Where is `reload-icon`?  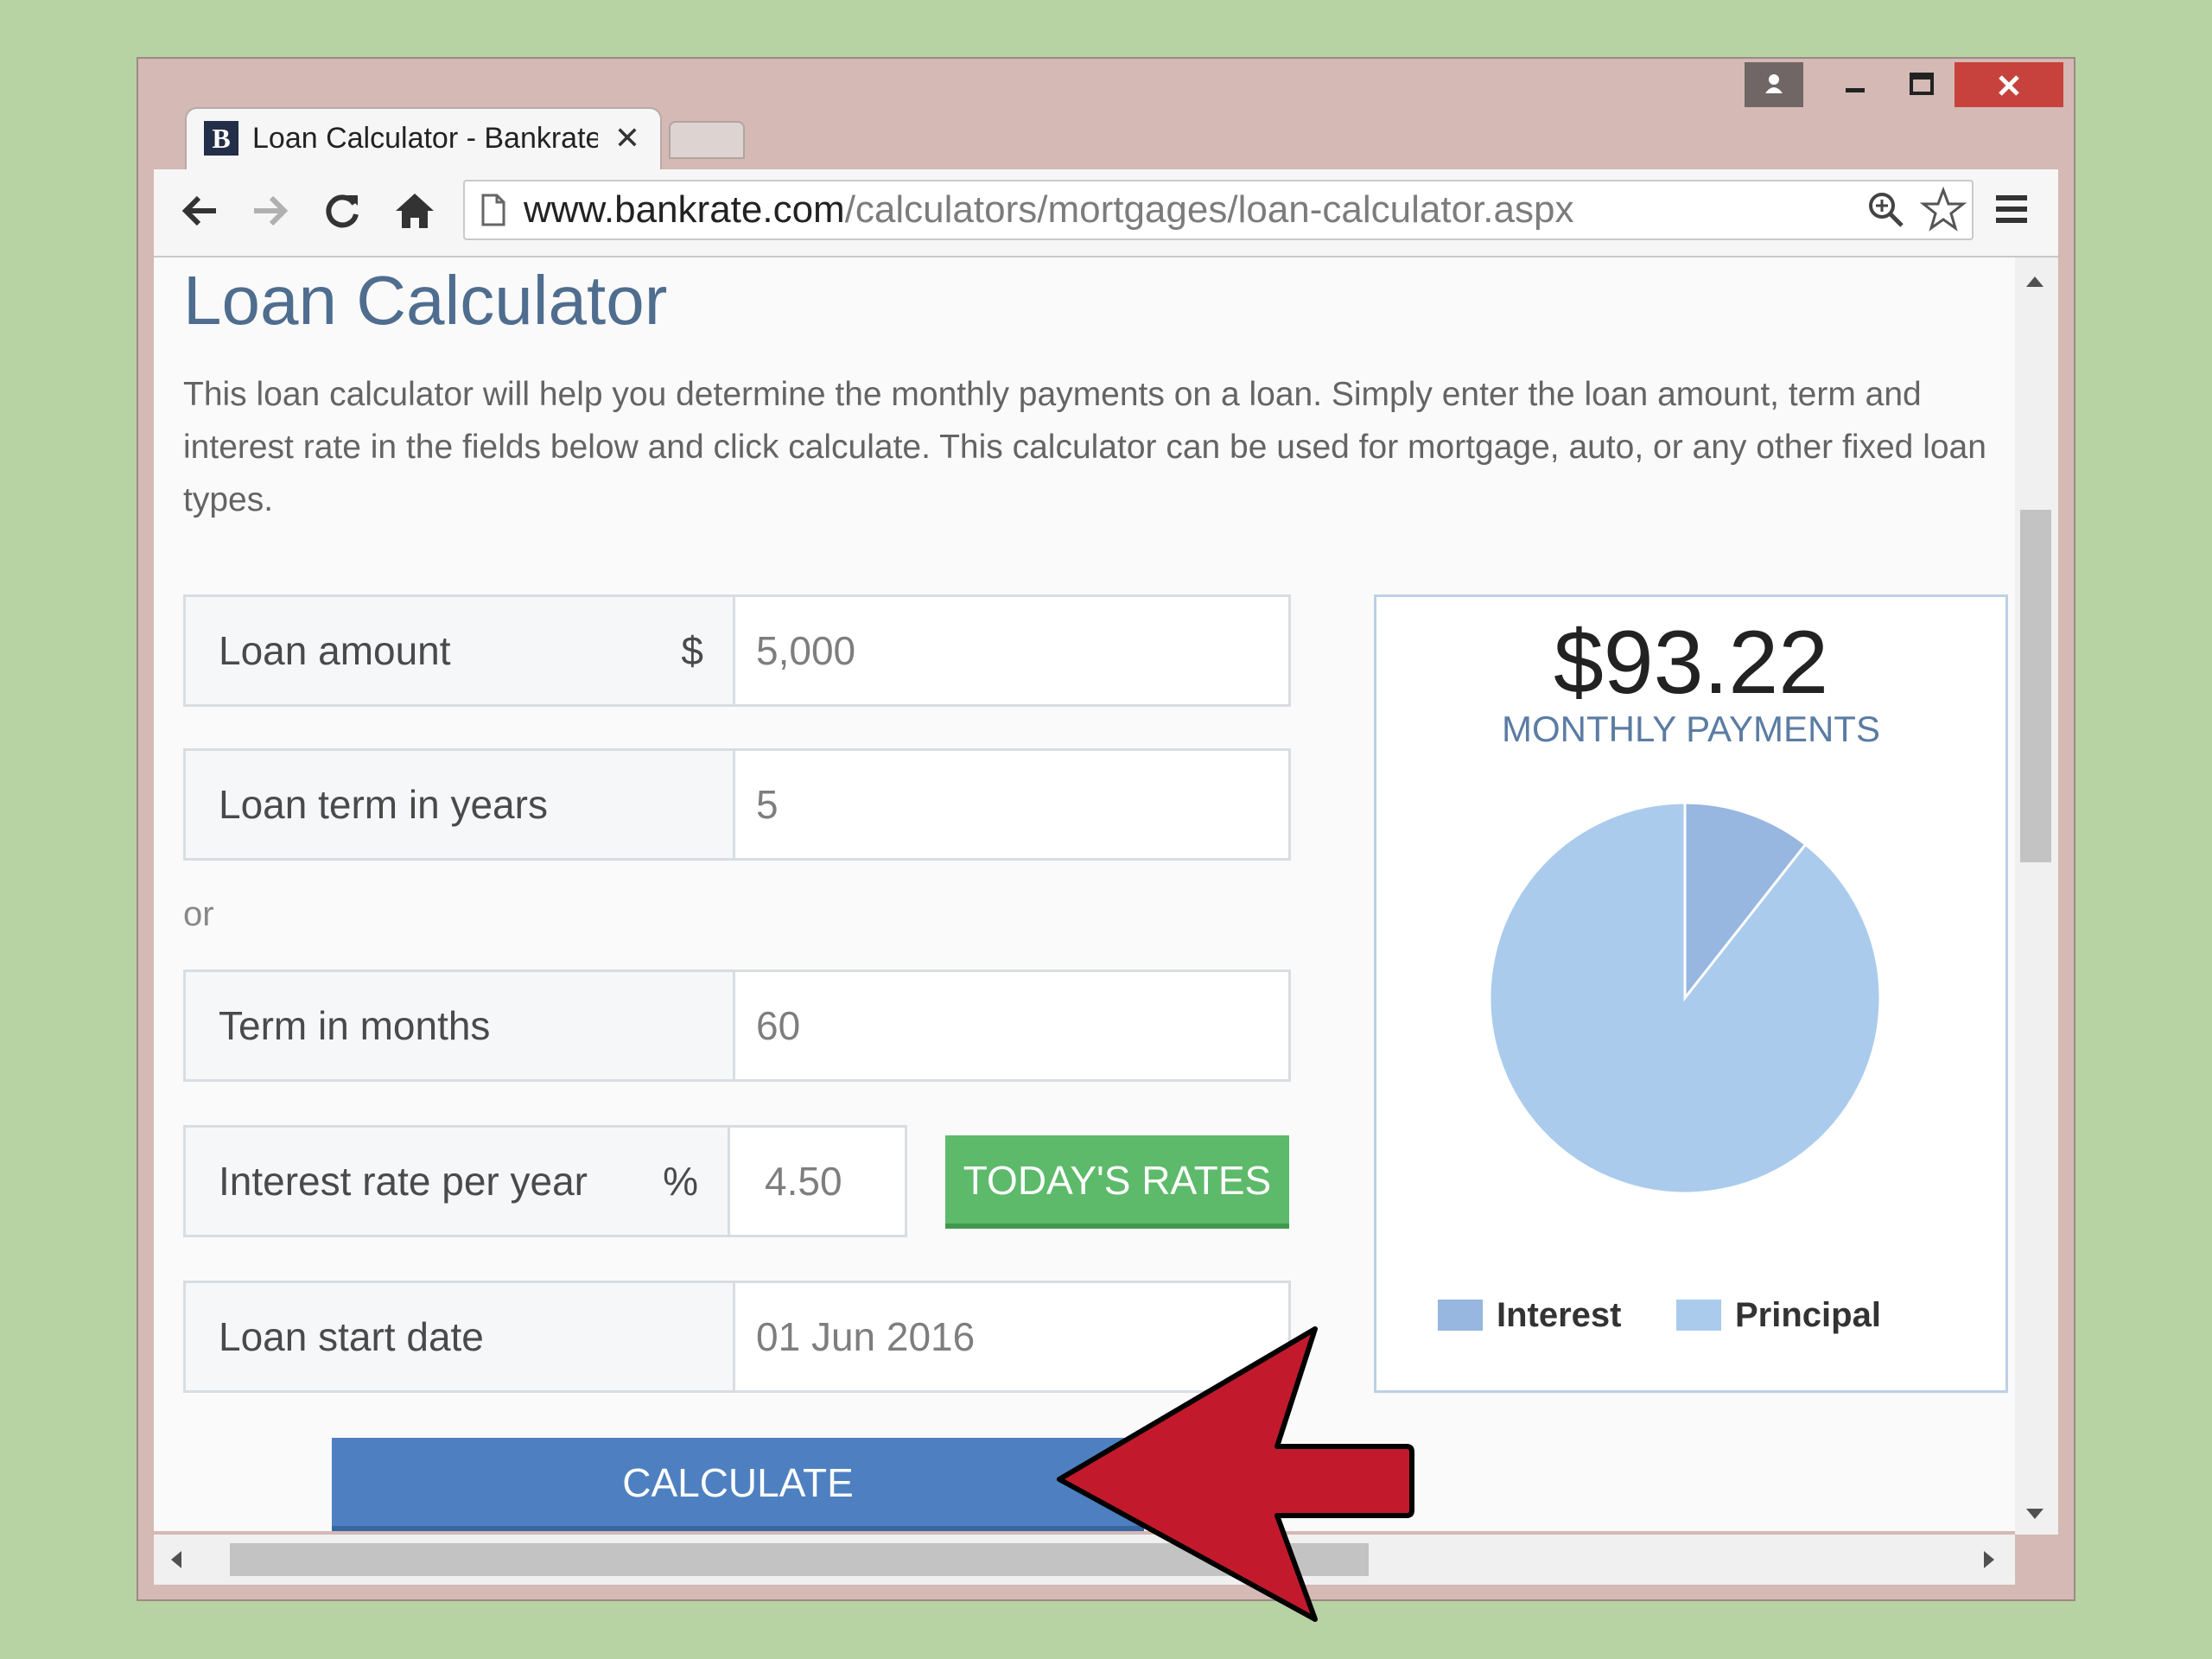 reload-icon is located at coordinates (342, 211).